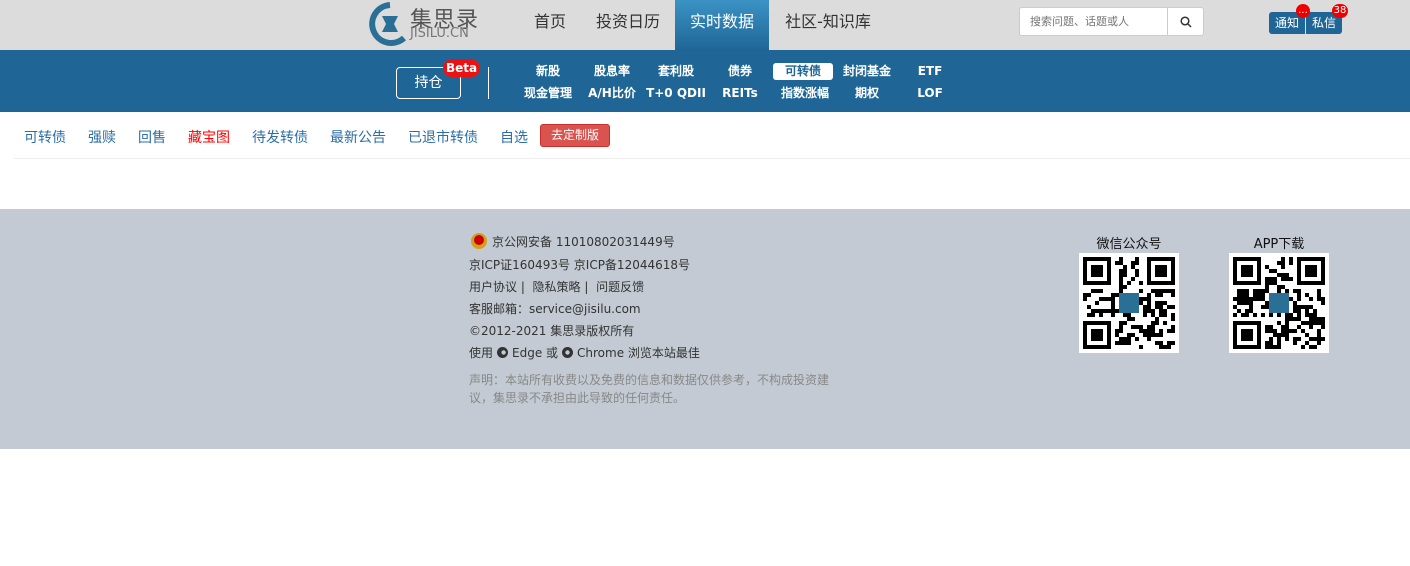 This screenshot has height=566, width=1410. I want to click on nav-realtime-data: 实时数据, so click(722, 25).